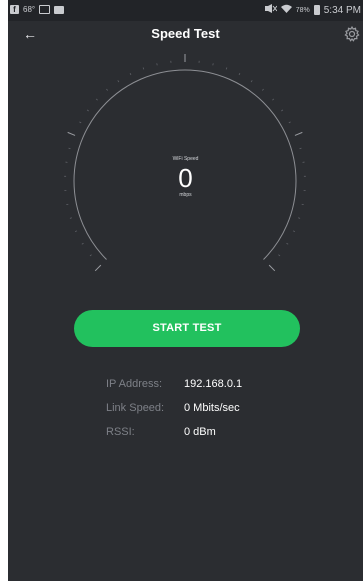  I want to click on gauge-value: 0, so click(185, 178).